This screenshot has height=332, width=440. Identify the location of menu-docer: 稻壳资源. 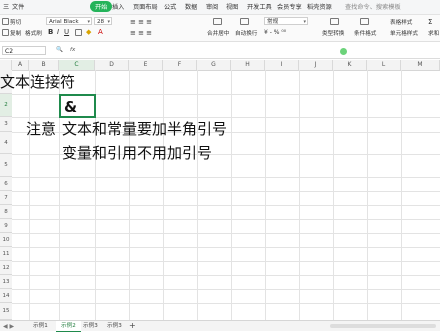
(319, 6).